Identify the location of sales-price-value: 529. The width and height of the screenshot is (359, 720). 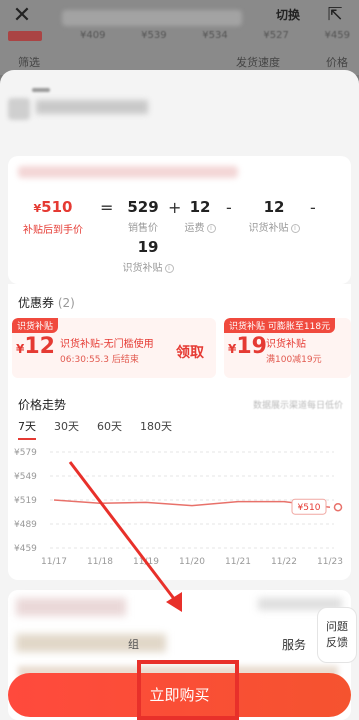
(143, 207).